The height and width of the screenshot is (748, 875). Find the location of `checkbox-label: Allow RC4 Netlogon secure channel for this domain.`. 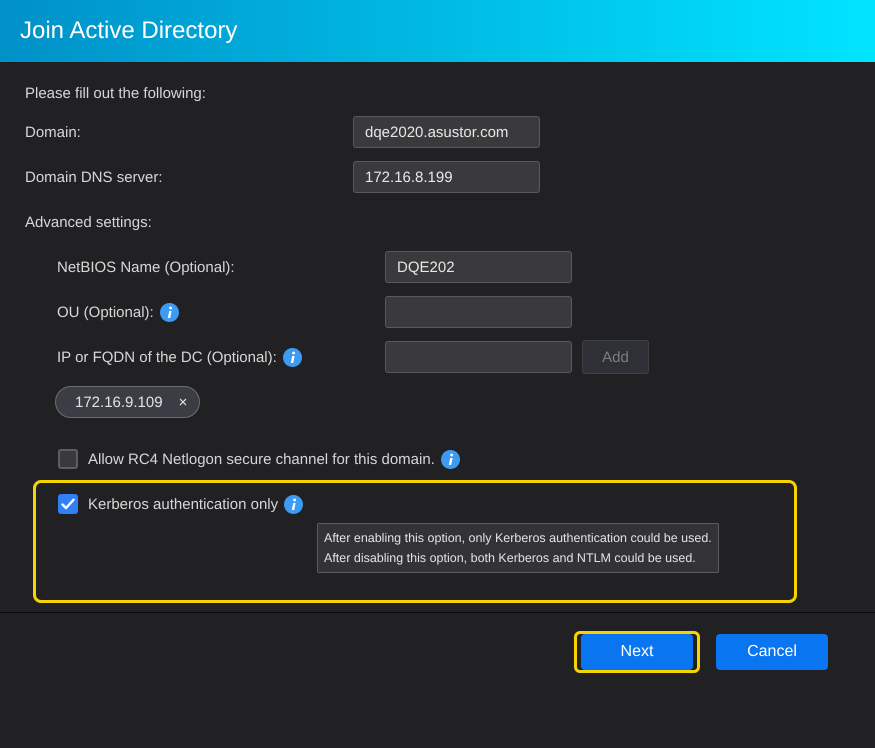

checkbox-label: Allow RC4 Netlogon secure channel for this domain. is located at coordinates (261, 459).